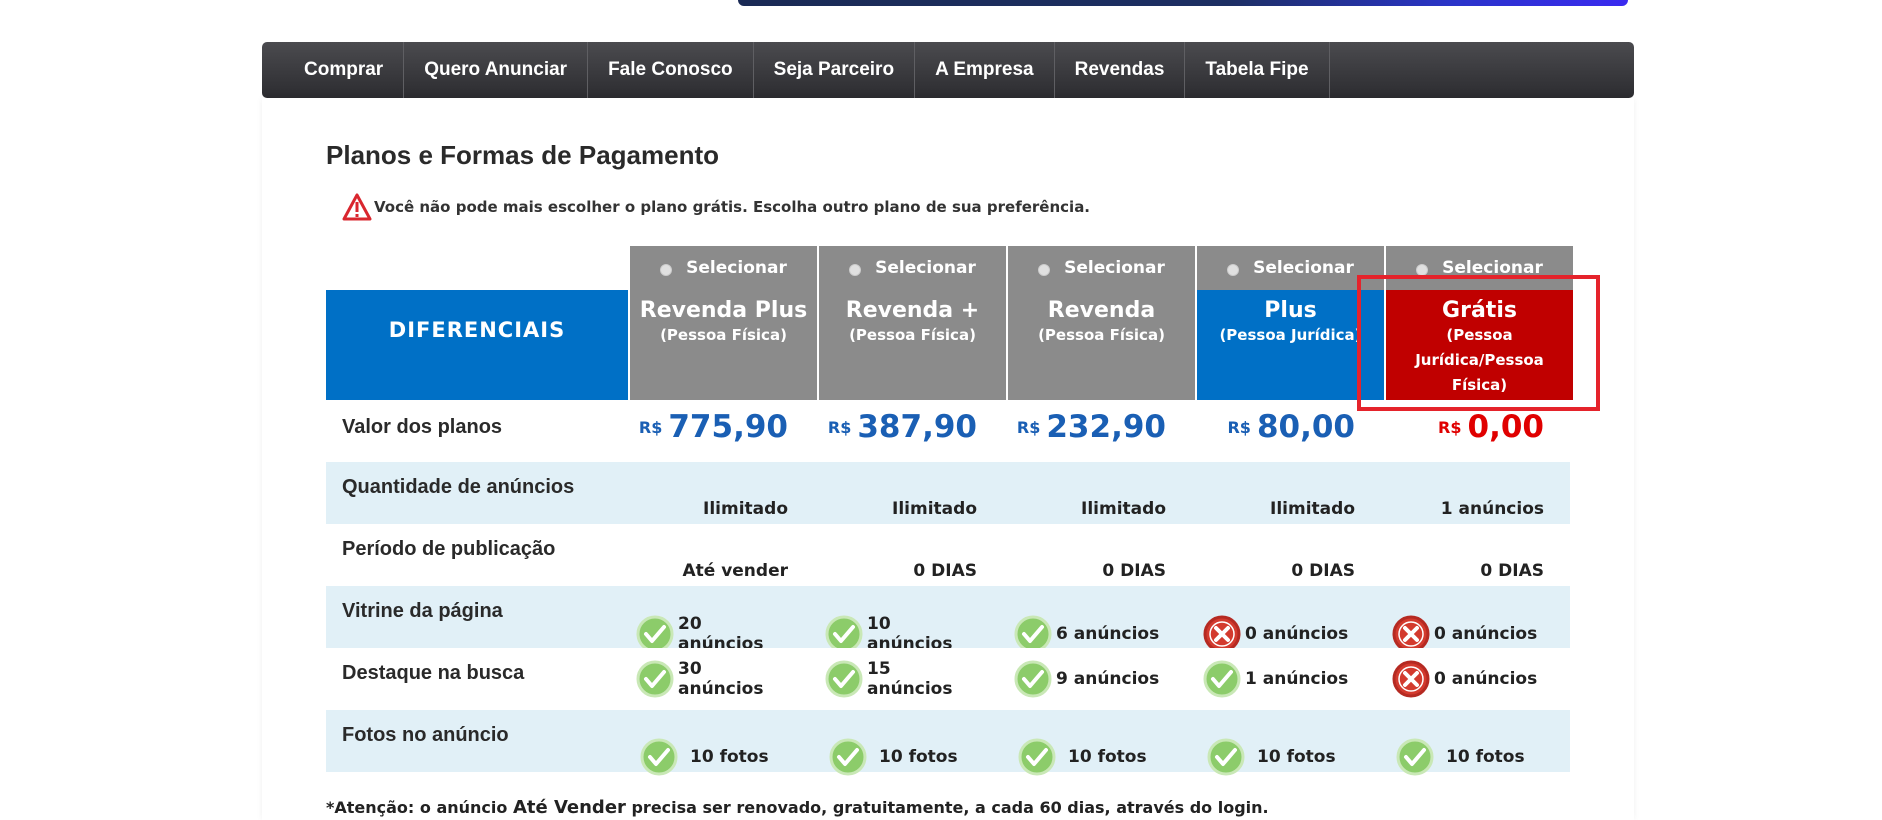  I want to click on cell-destaque: 15 anúncios, so click(913, 679).